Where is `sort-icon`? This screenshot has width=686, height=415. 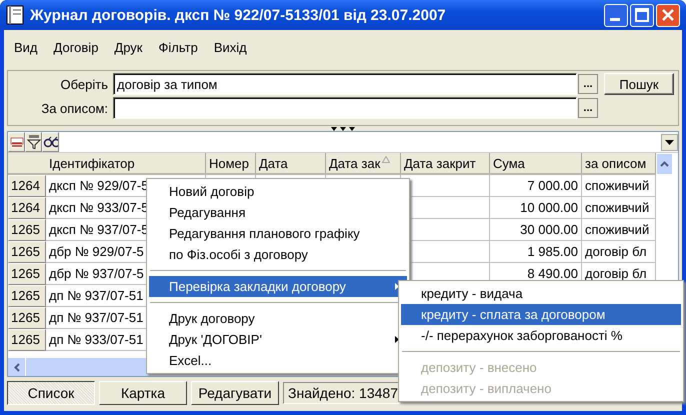
sort-icon is located at coordinates (16, 142).